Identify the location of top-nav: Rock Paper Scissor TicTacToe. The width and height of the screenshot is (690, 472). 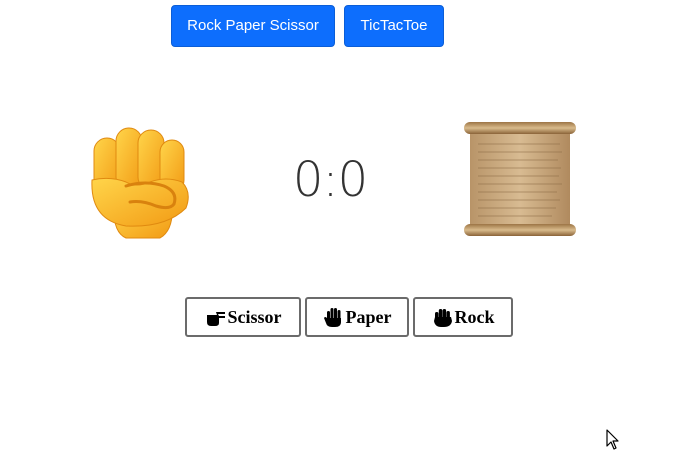
(307, 26).